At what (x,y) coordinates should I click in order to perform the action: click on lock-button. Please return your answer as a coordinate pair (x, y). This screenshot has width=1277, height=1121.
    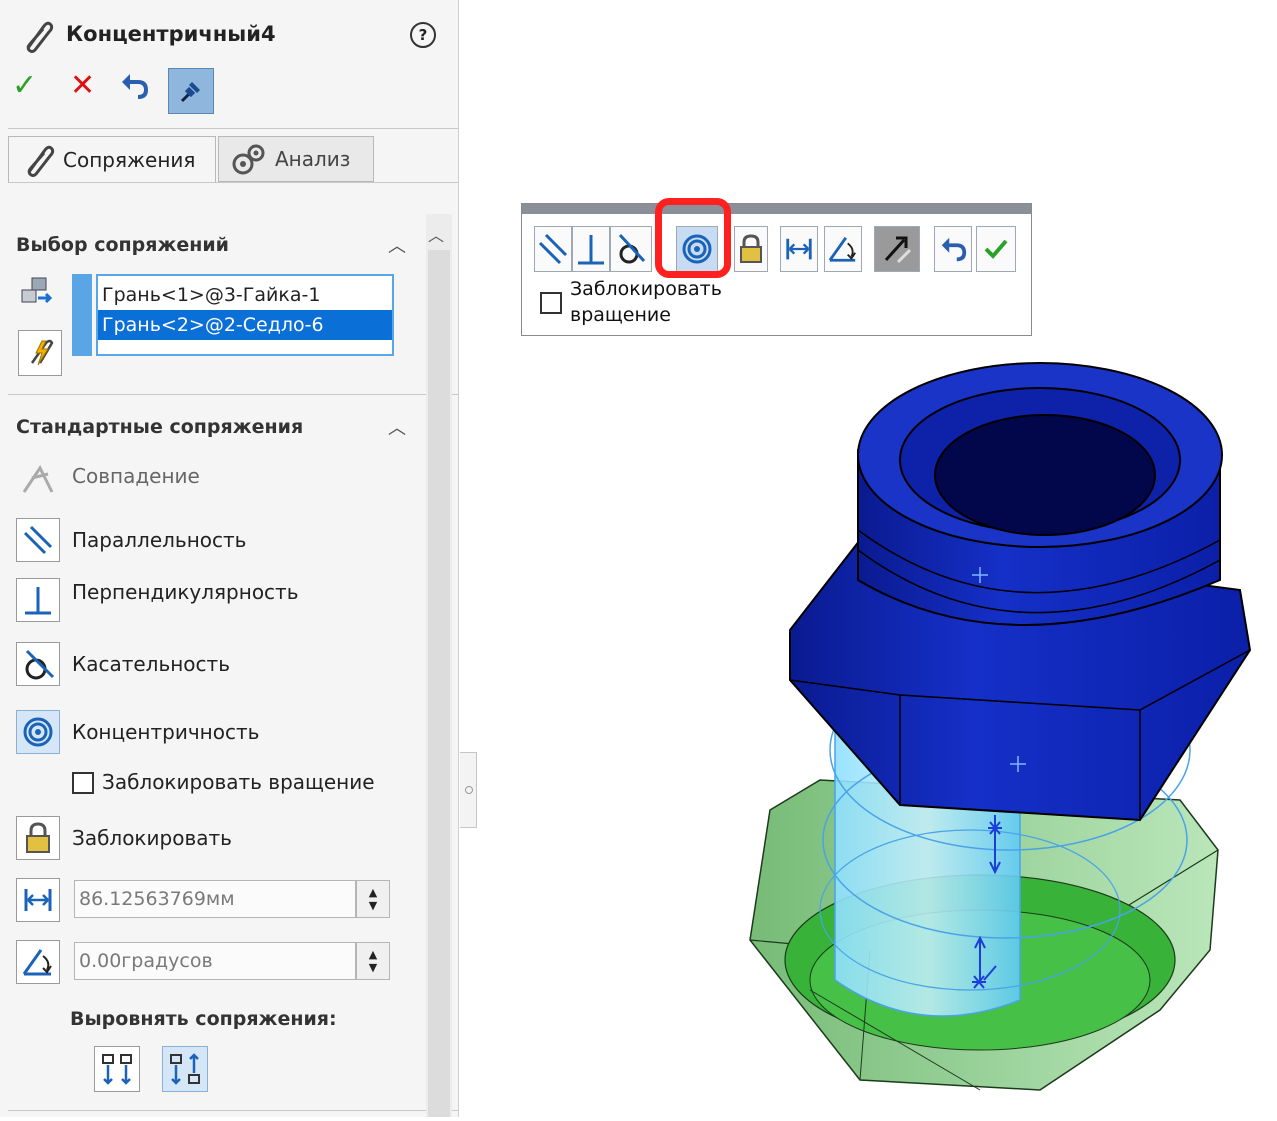
    Looking at the image, I should click on (38, 838).